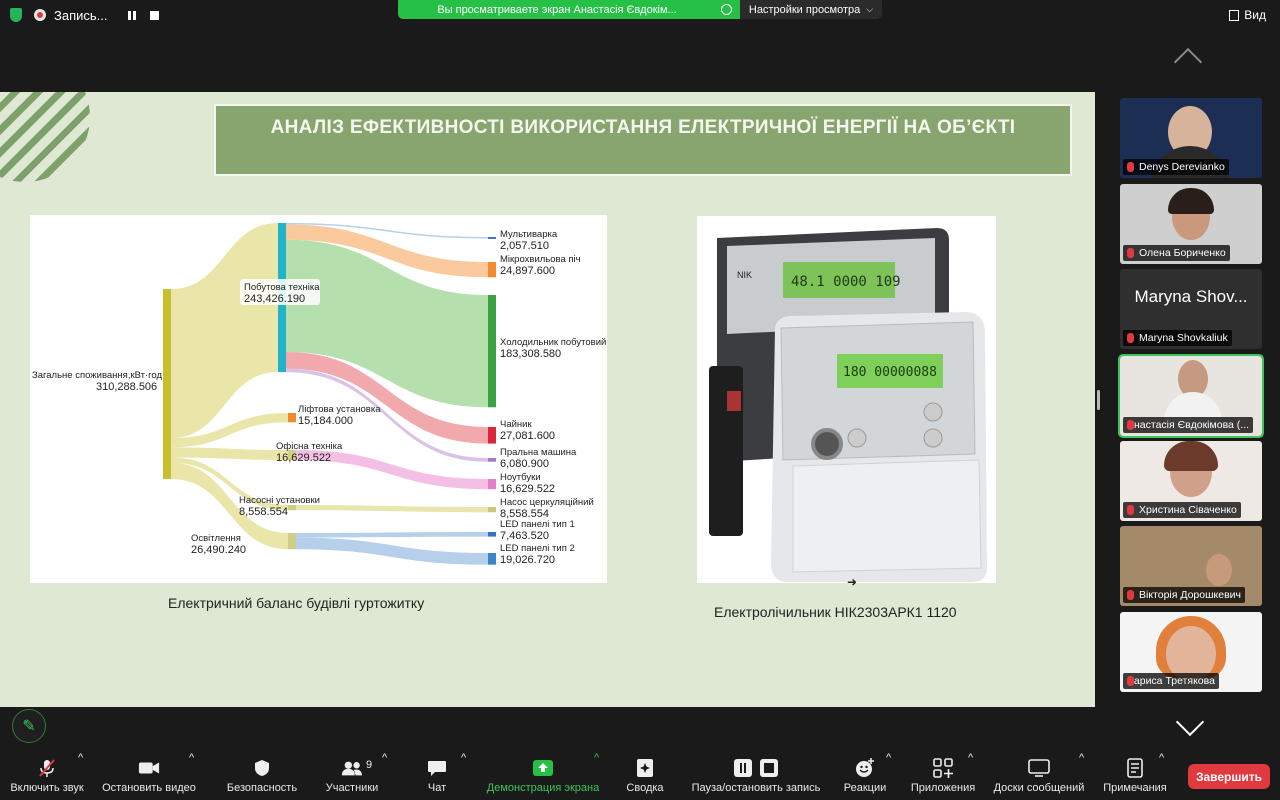 Image resolution: width=1280 pixels, height=800 pixels. What do you see at coordinates (804, 9) in the screenshot?
I see `view-options-label: Настройки просмотра` at bounding box center [804, 9].